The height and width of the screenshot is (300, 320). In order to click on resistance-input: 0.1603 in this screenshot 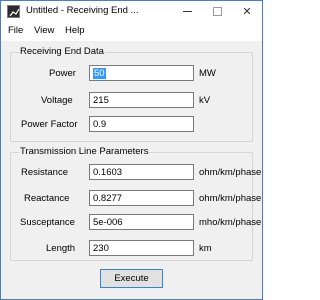, I will do `click(141, 172)`.